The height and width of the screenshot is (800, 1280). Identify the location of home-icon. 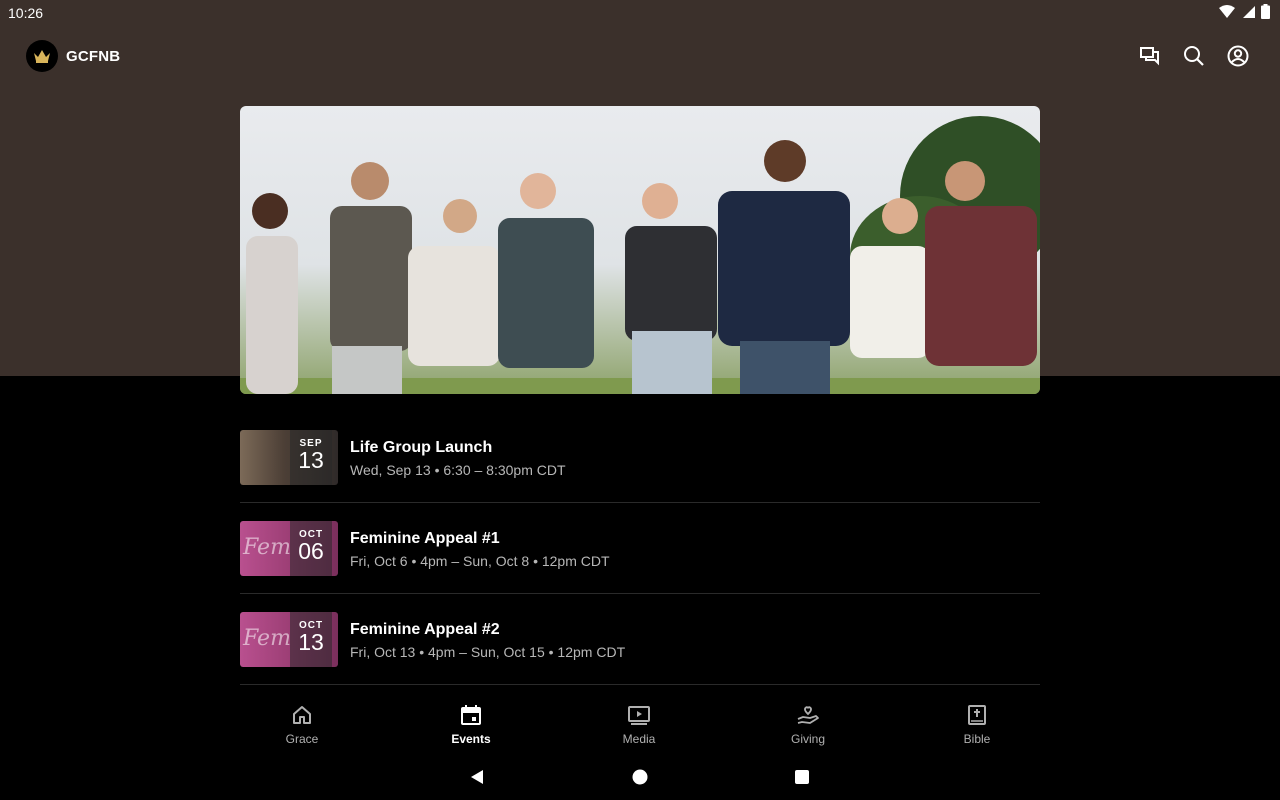
(302, 715).